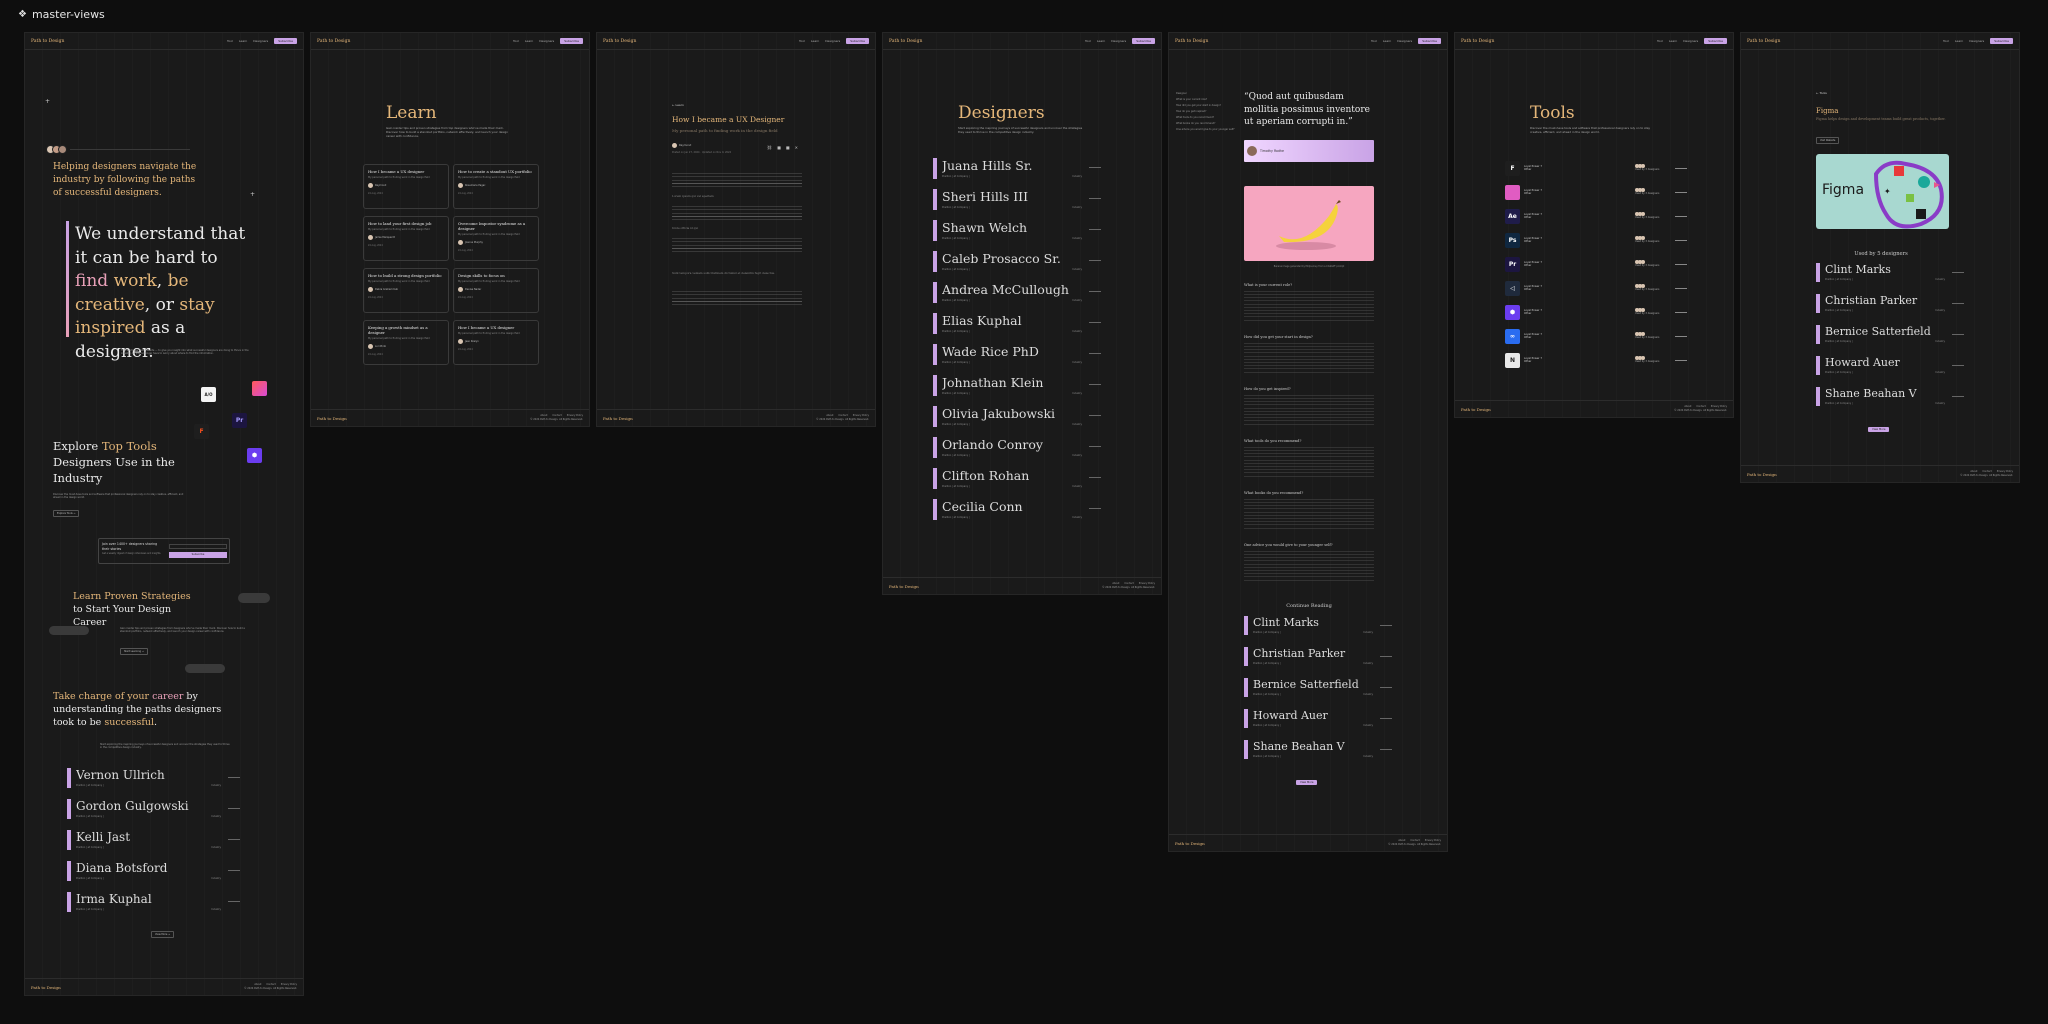  I want to click on tool-row: ⬢ Loyal Power 7 Other Used by 3 designers, so click(1596, 312).